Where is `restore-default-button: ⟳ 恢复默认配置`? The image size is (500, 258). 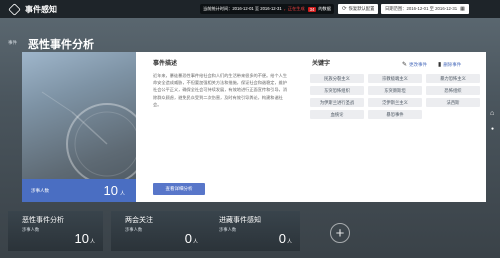
restore-default-button: ⟳ 恢复默认配置 is located at coordinates (358, 9).